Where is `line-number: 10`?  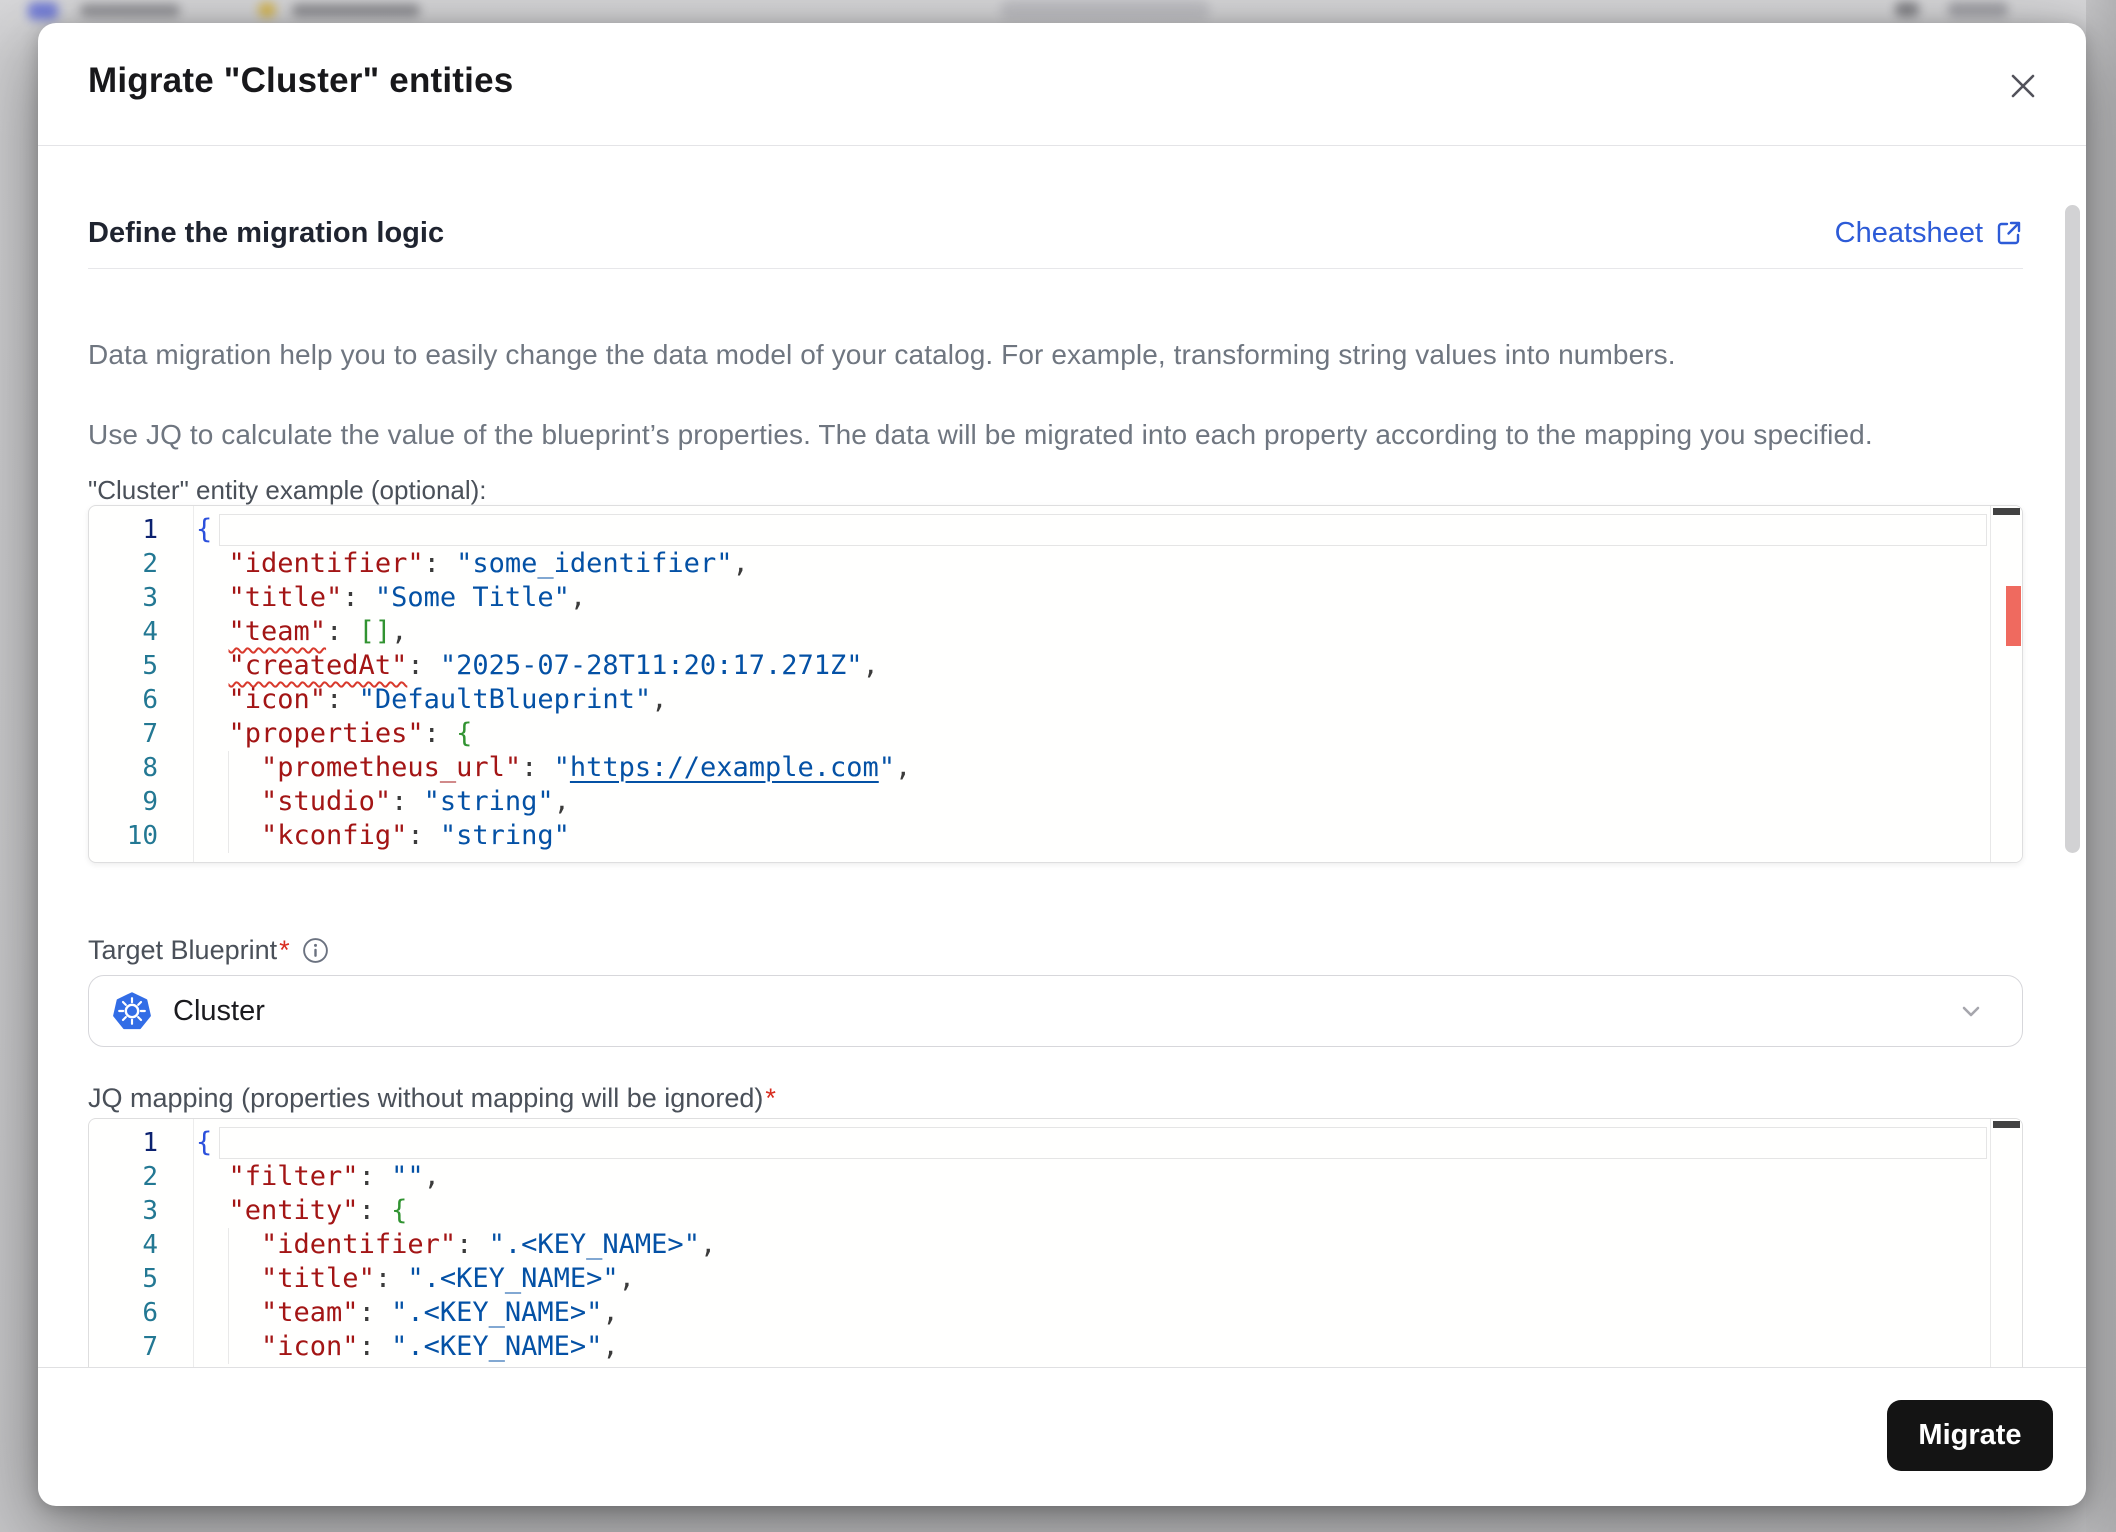
line-number: 10 is located at coordinates (142, 836).